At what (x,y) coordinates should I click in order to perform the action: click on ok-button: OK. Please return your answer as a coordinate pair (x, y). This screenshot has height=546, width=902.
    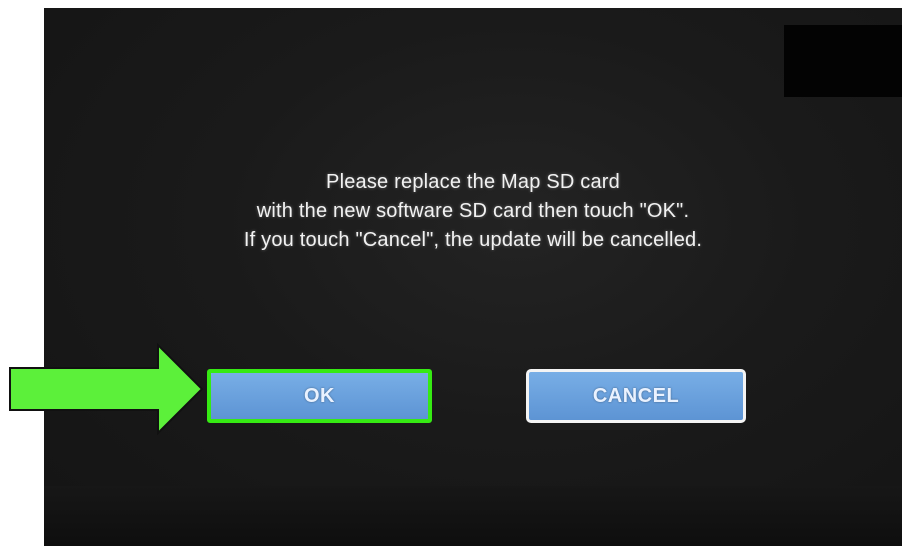
    Looking at the image, I should click on (319, 396).